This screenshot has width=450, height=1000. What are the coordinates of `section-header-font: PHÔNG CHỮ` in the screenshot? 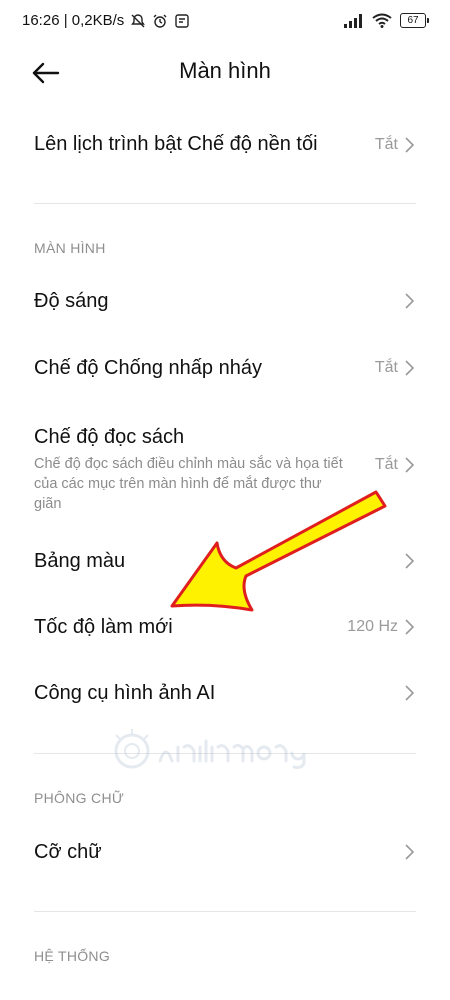 It's located at (79, 798).